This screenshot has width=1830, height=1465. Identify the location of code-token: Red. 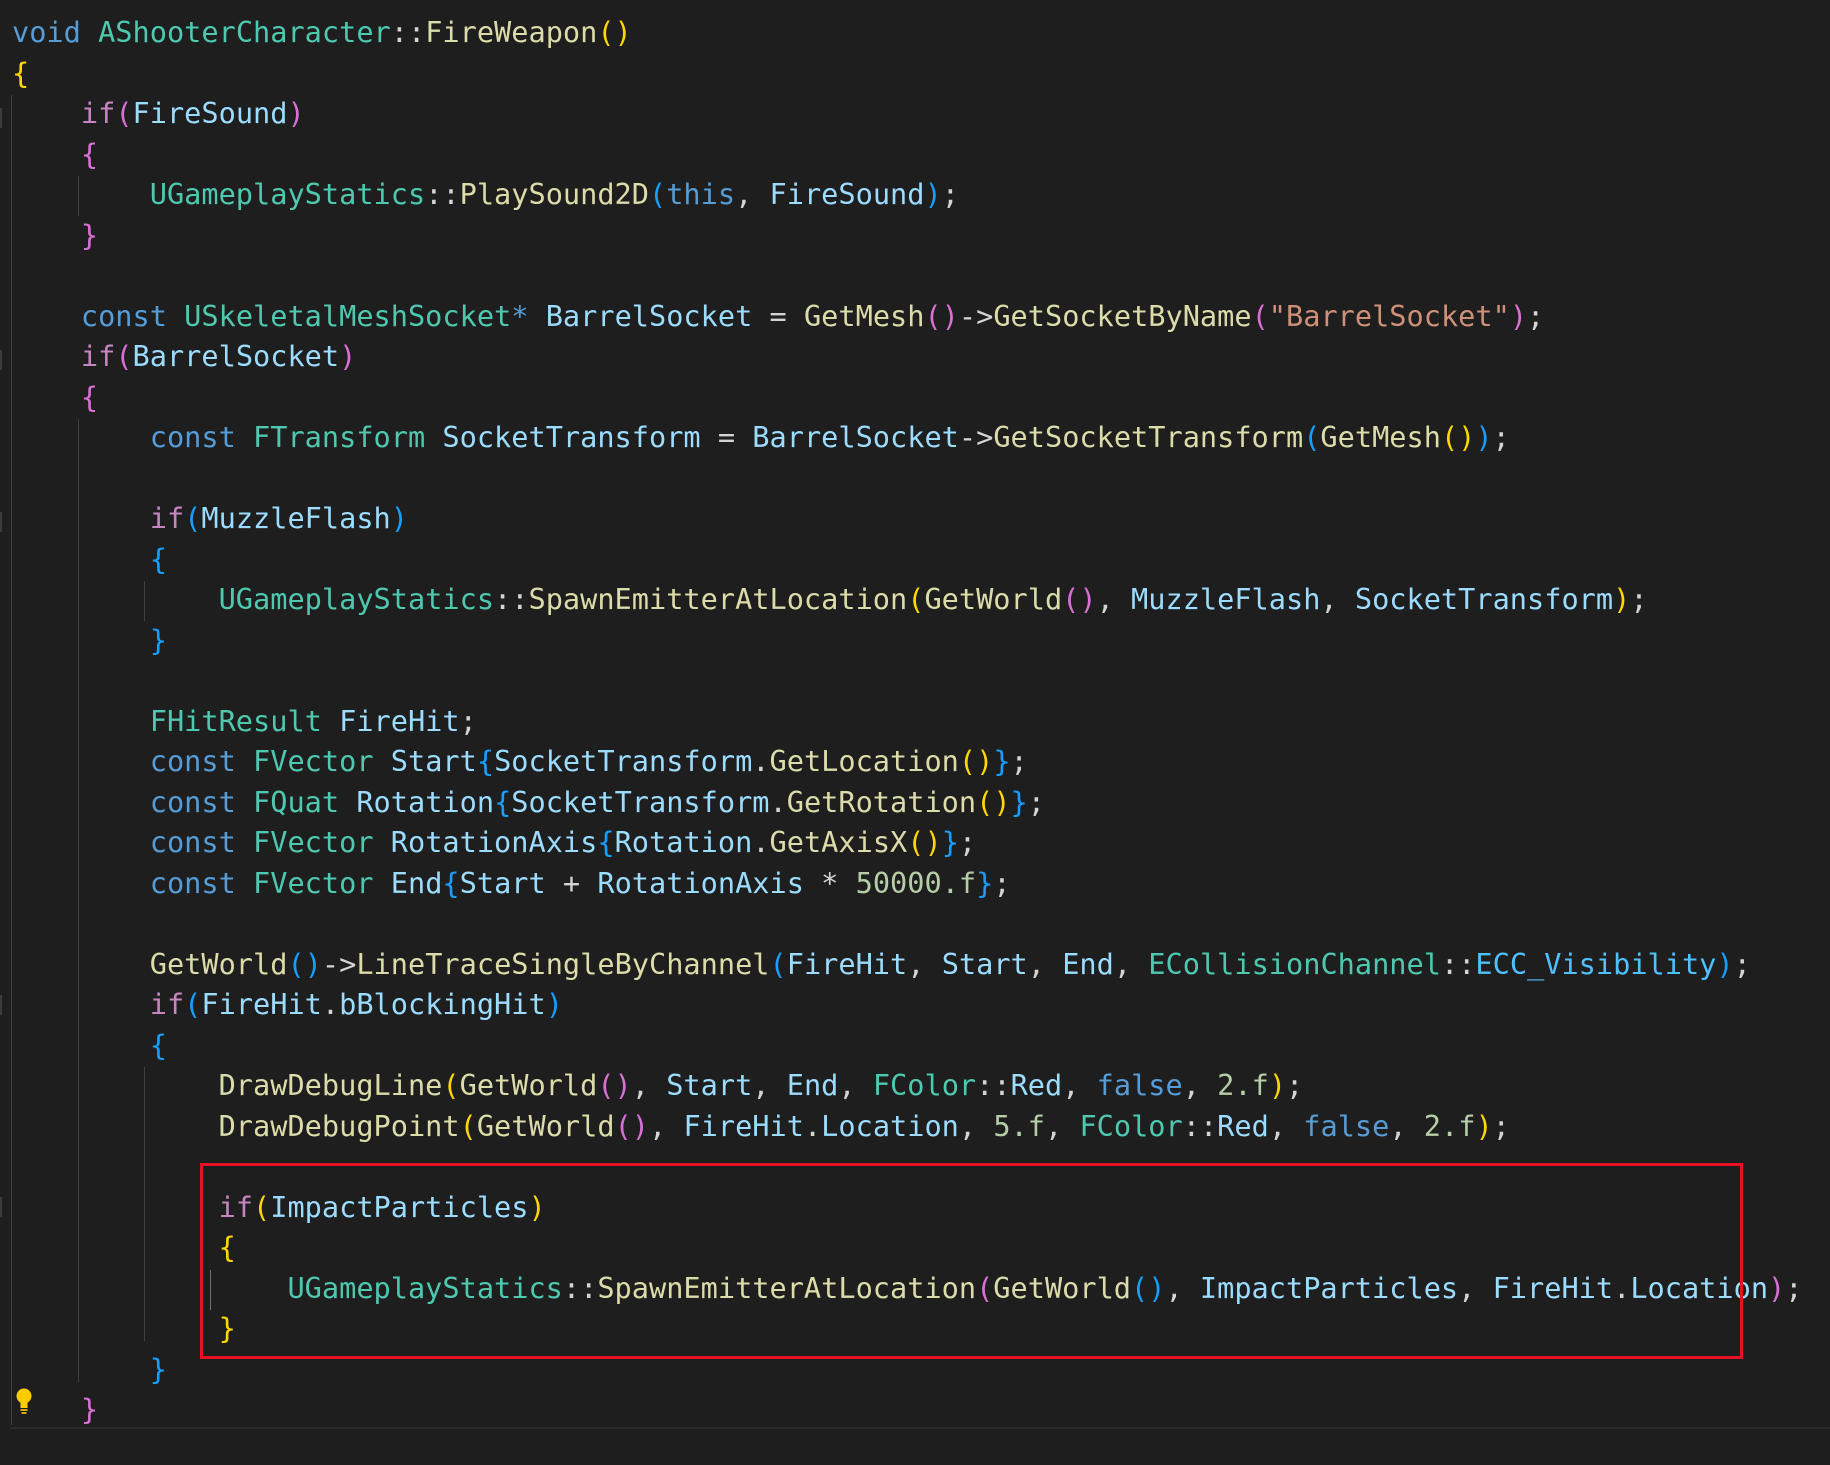
(1036, 1085).